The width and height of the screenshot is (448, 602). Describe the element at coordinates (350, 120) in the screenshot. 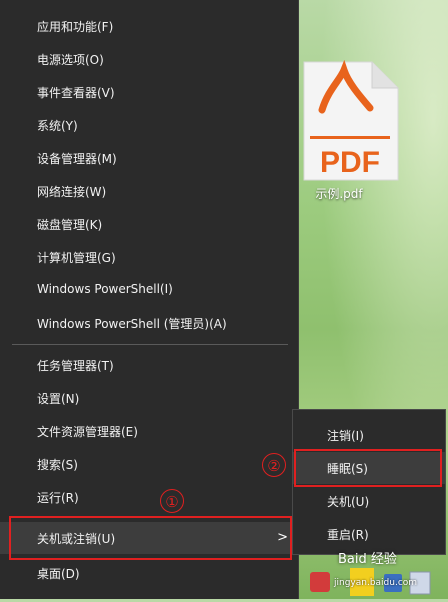

I see `pdf-file-icon: PDF` at that location.